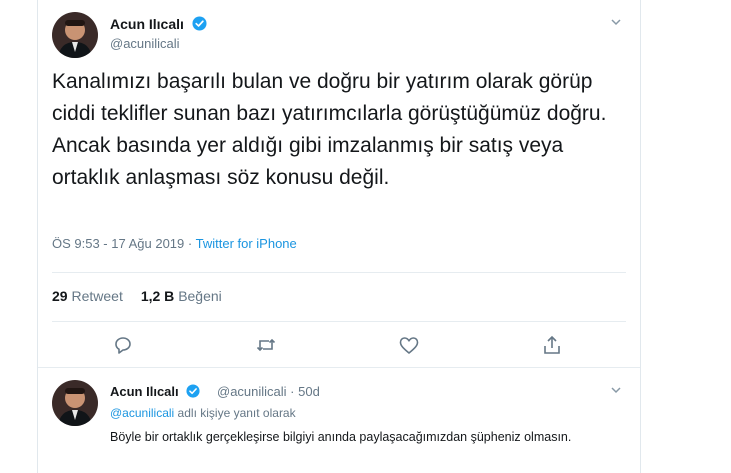 This screenshot has height=473, width=731. Describe the element at coordinates (118, 243) in the screenshot. I see `timestamp: ÖS 9:53 - 17 Ağu 2019` at that location.